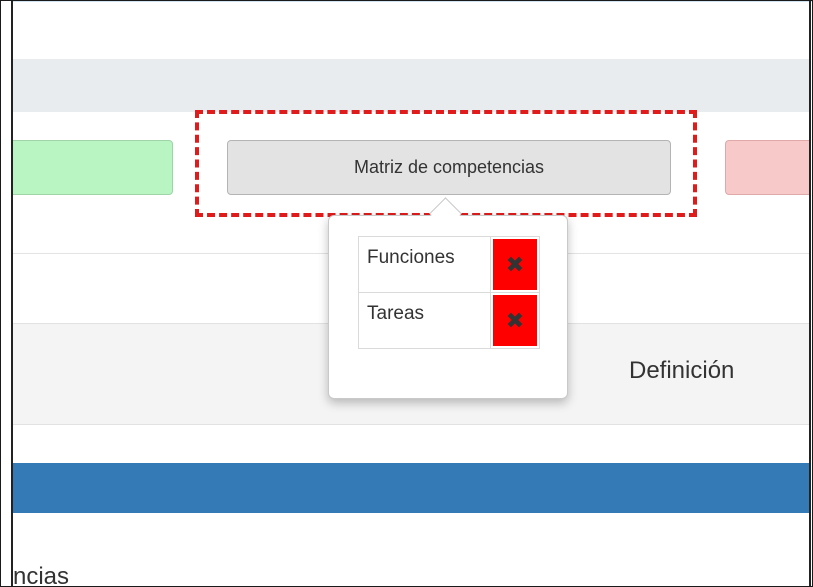 Image resolution: width=813 pixels, height=587 pixels. I want to click on delete-tareas-button: ✖, so click(515, 320).